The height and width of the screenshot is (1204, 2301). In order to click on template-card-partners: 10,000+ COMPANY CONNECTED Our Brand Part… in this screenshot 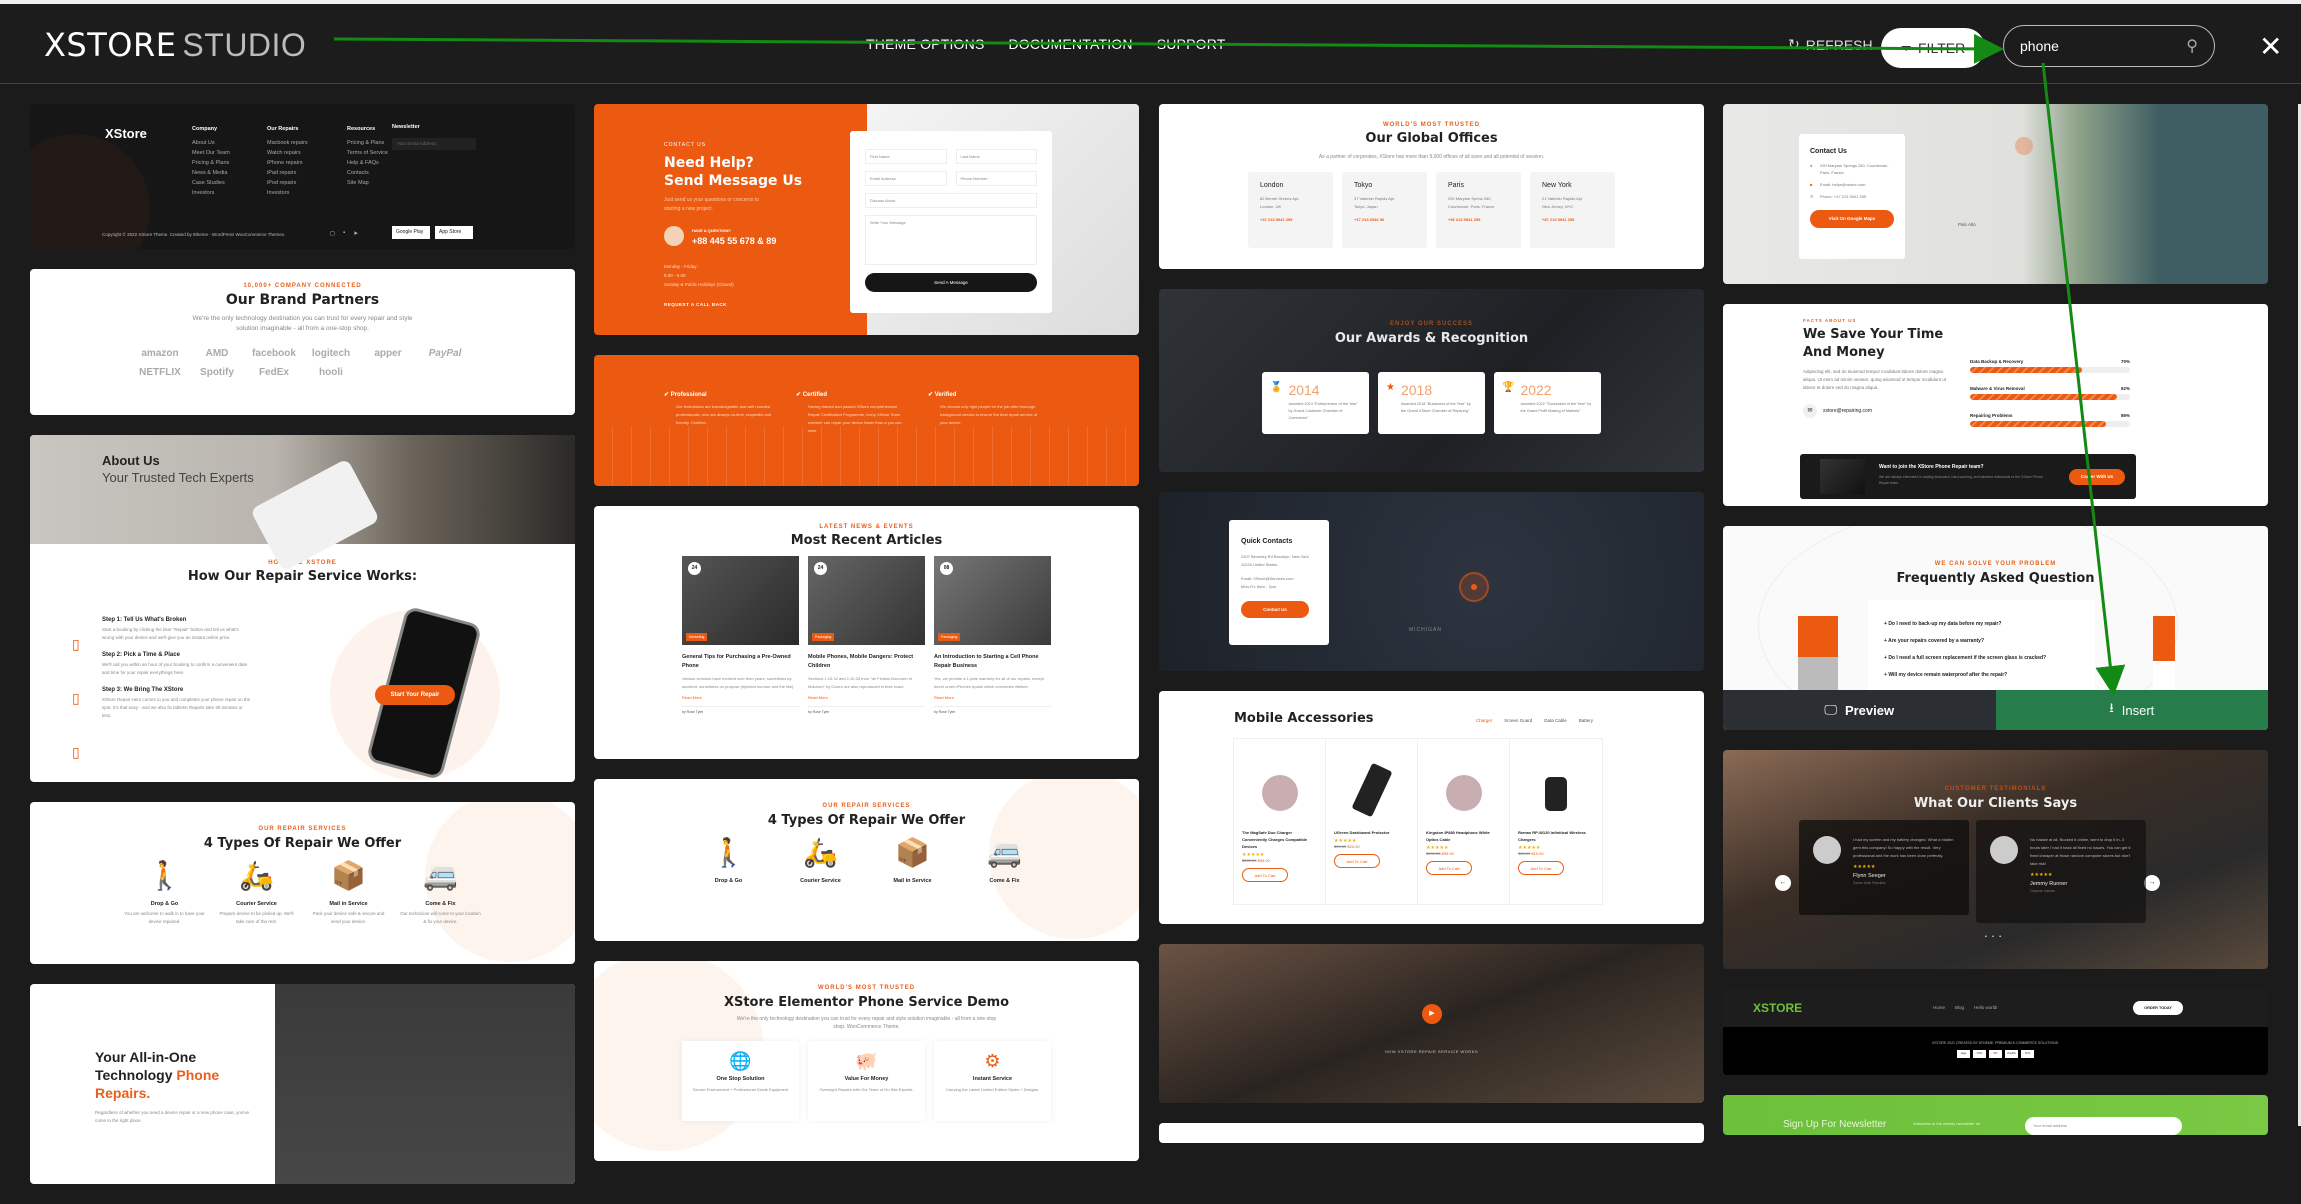, I will do `click(302, 342)`.